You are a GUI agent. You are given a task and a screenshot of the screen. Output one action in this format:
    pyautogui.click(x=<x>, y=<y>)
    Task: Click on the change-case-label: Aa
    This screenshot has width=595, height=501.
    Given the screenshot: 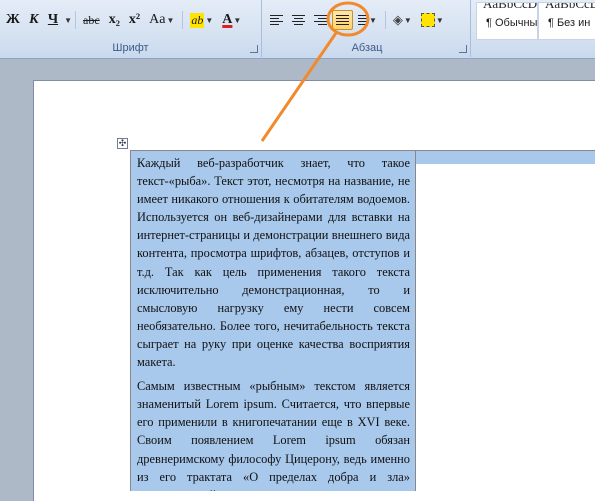 What is the action you would take?
    pyautogui.click(x=157, y=19)
    